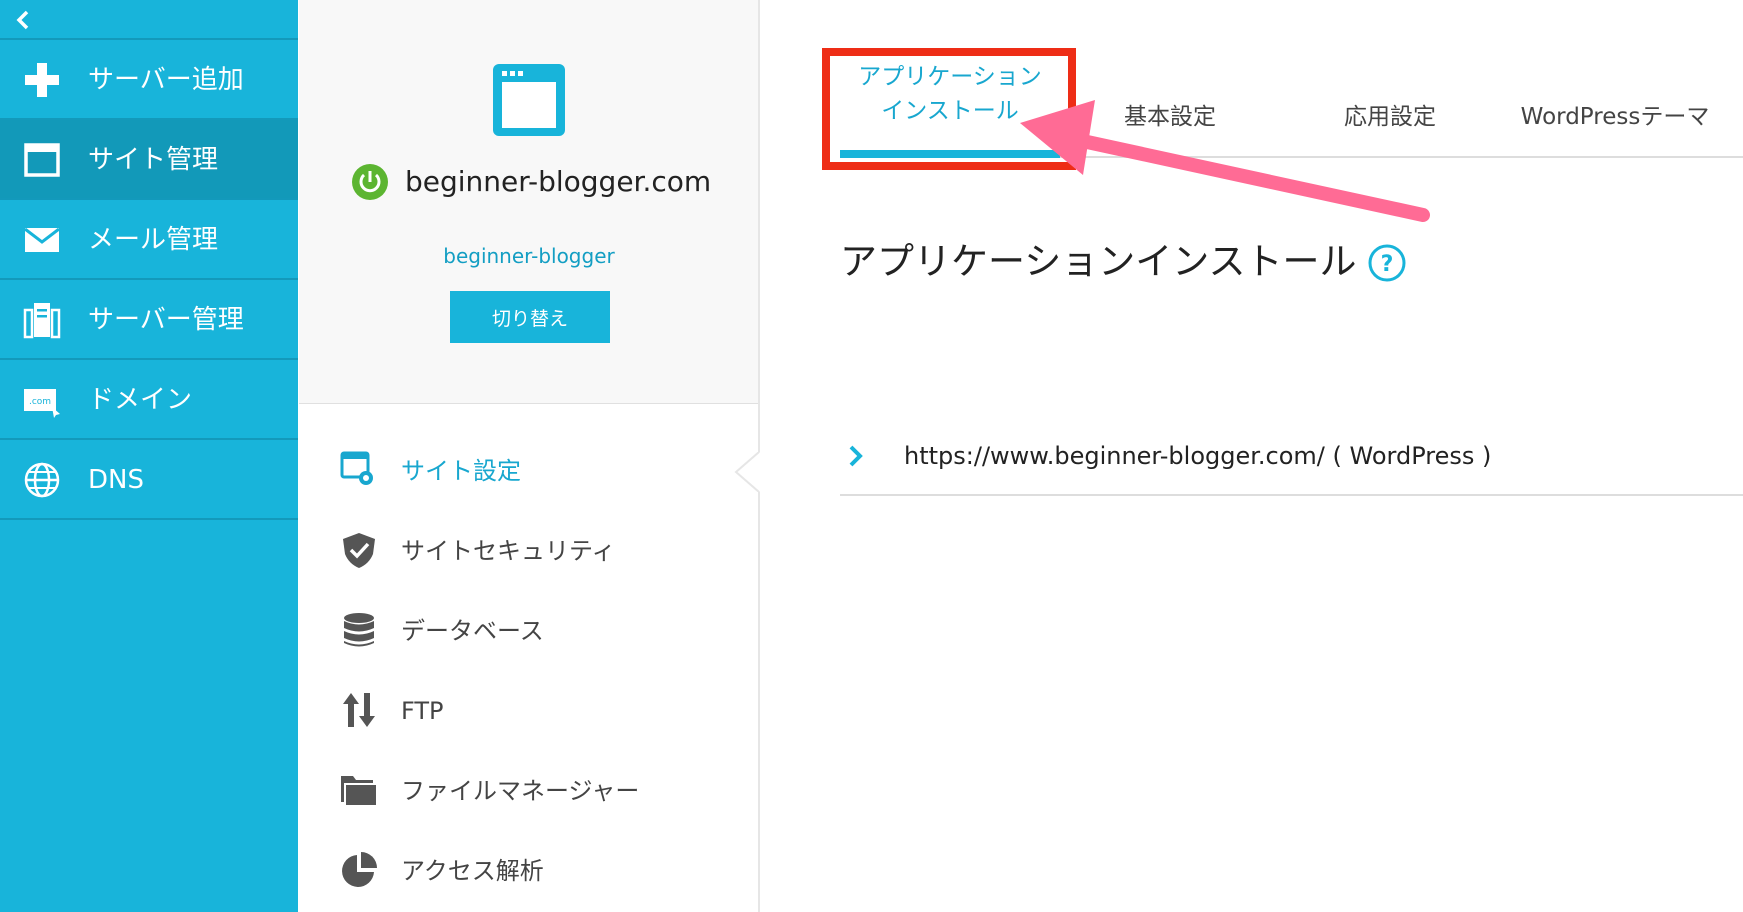  I want to click on sidebar-item-server-management: サーバー管理, so click(149, 320).